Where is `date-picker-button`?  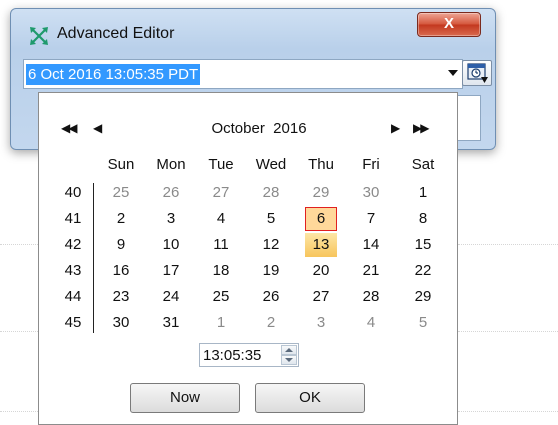 date-picker-button is located at coordinates (477, 73).